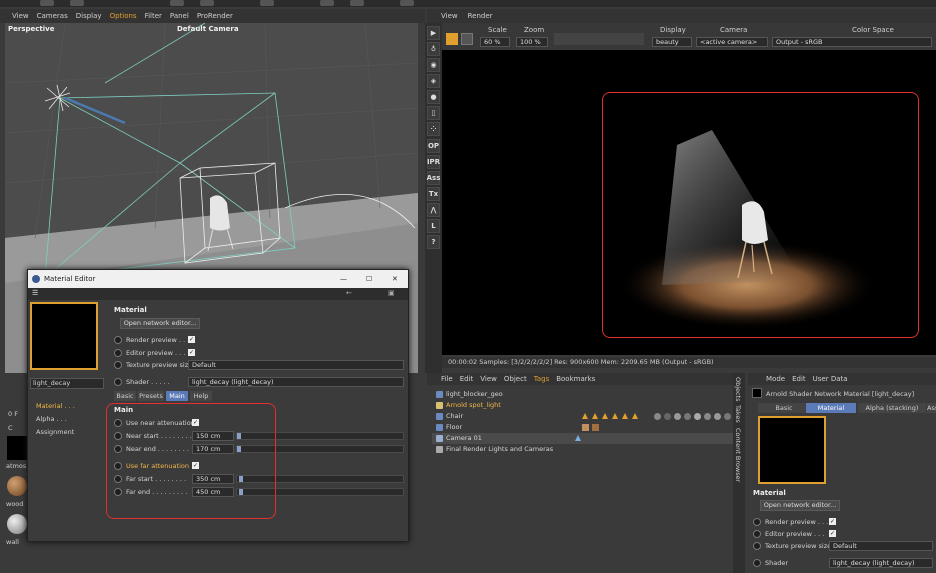 The width and height of the screenshot is (936, 573). Describe the element at coordinates (732, 42) in the screenshot. I see `camera-select: <active camera>` at that location.